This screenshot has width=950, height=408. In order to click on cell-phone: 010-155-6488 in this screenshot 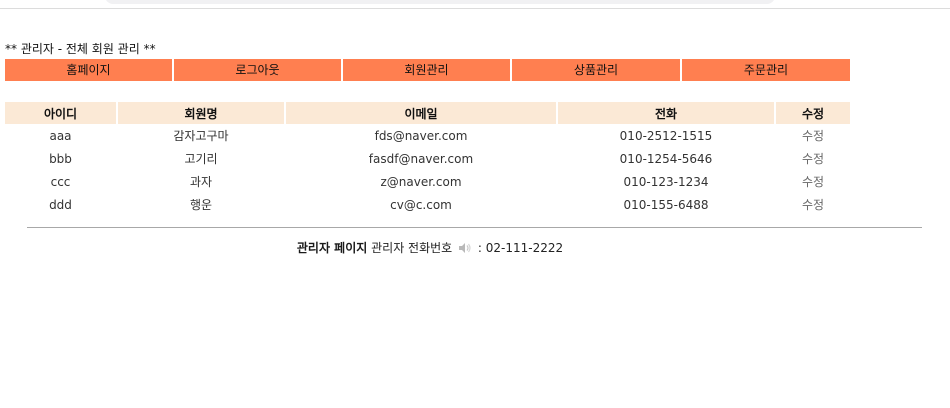, I will do `click(666, 204)`.